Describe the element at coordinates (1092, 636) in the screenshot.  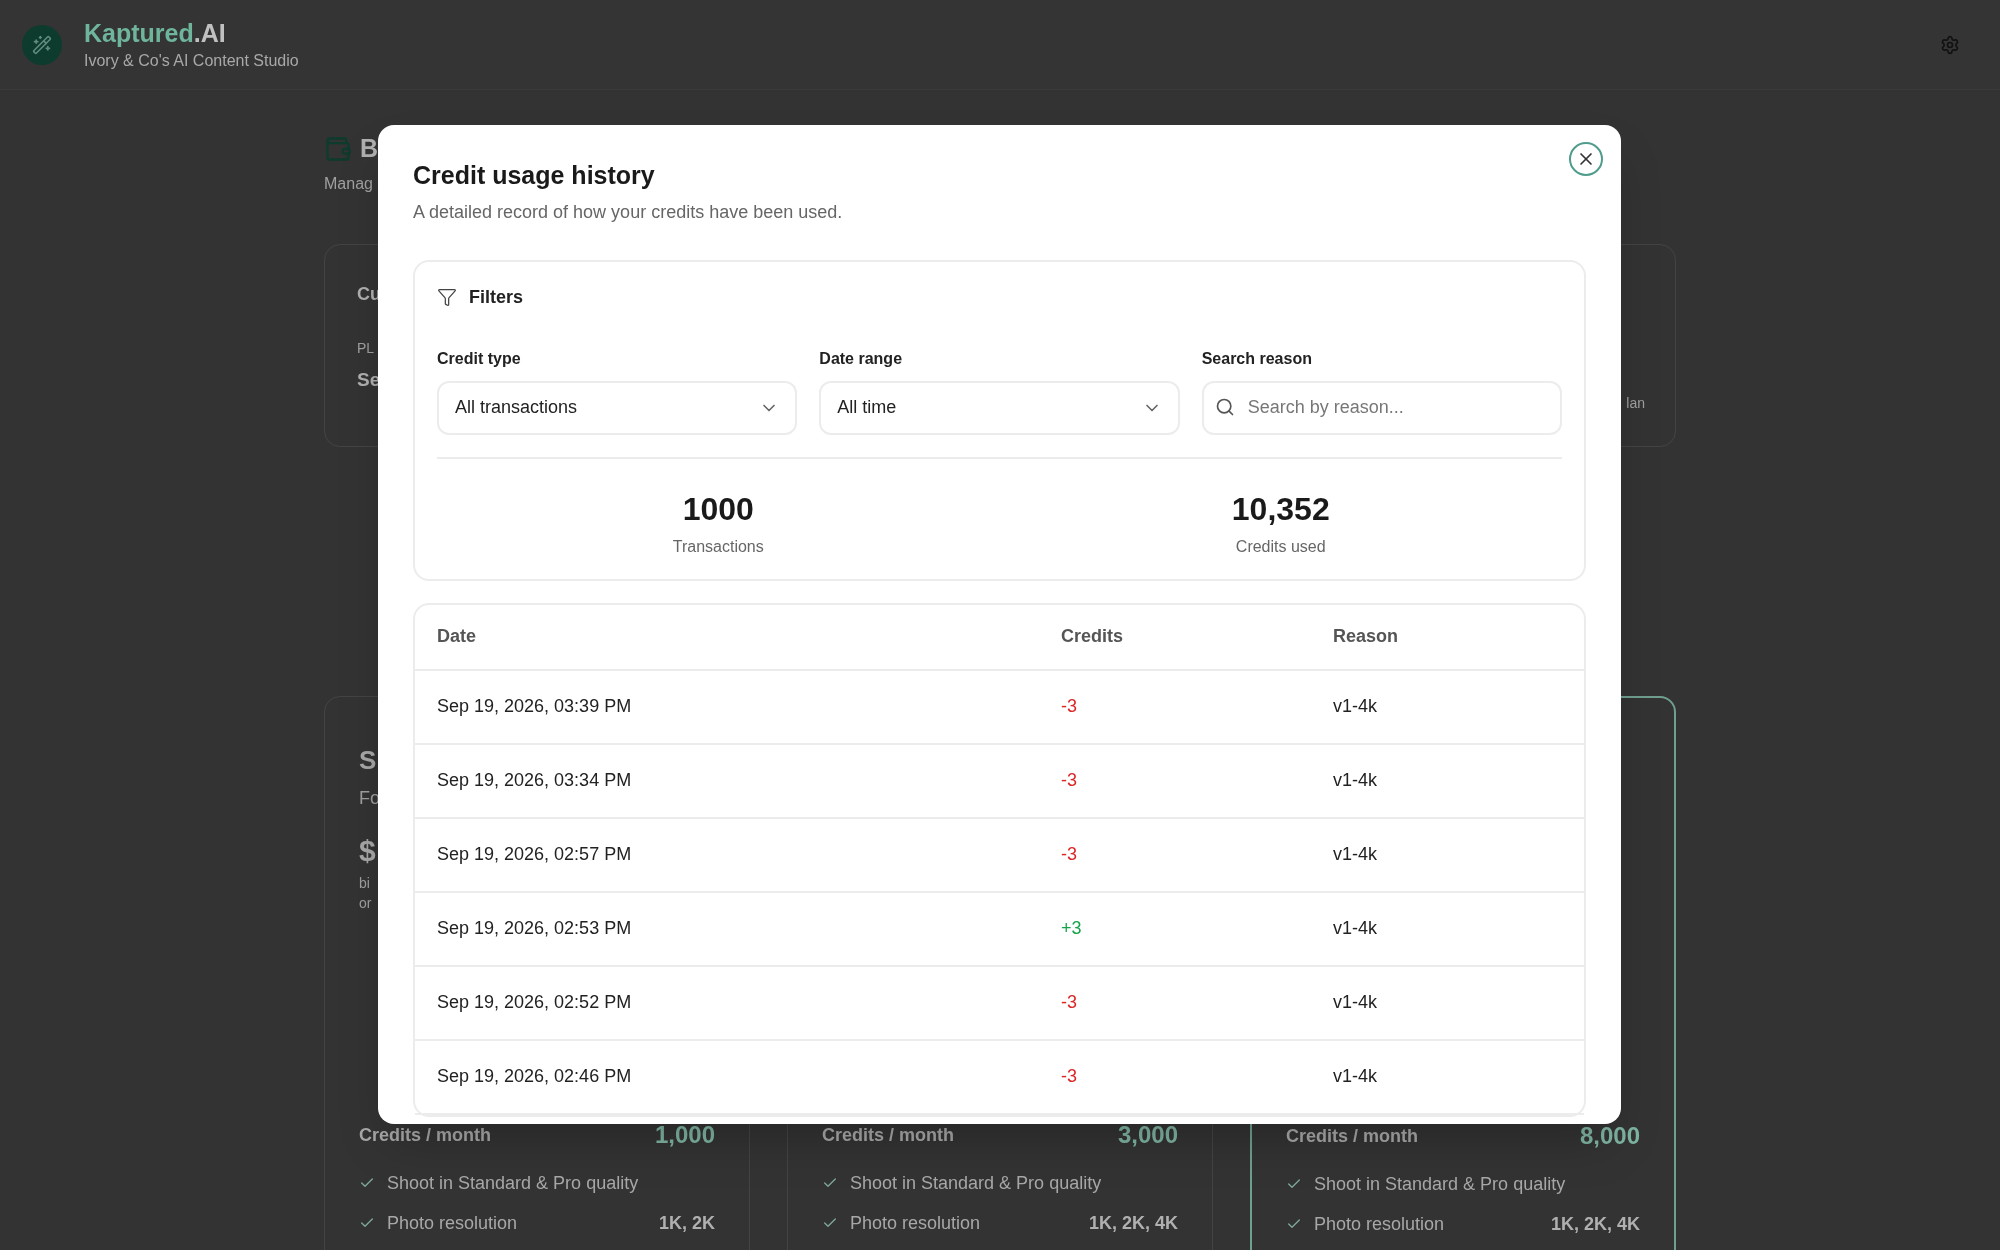
I see `column-header: Credits` at that location.